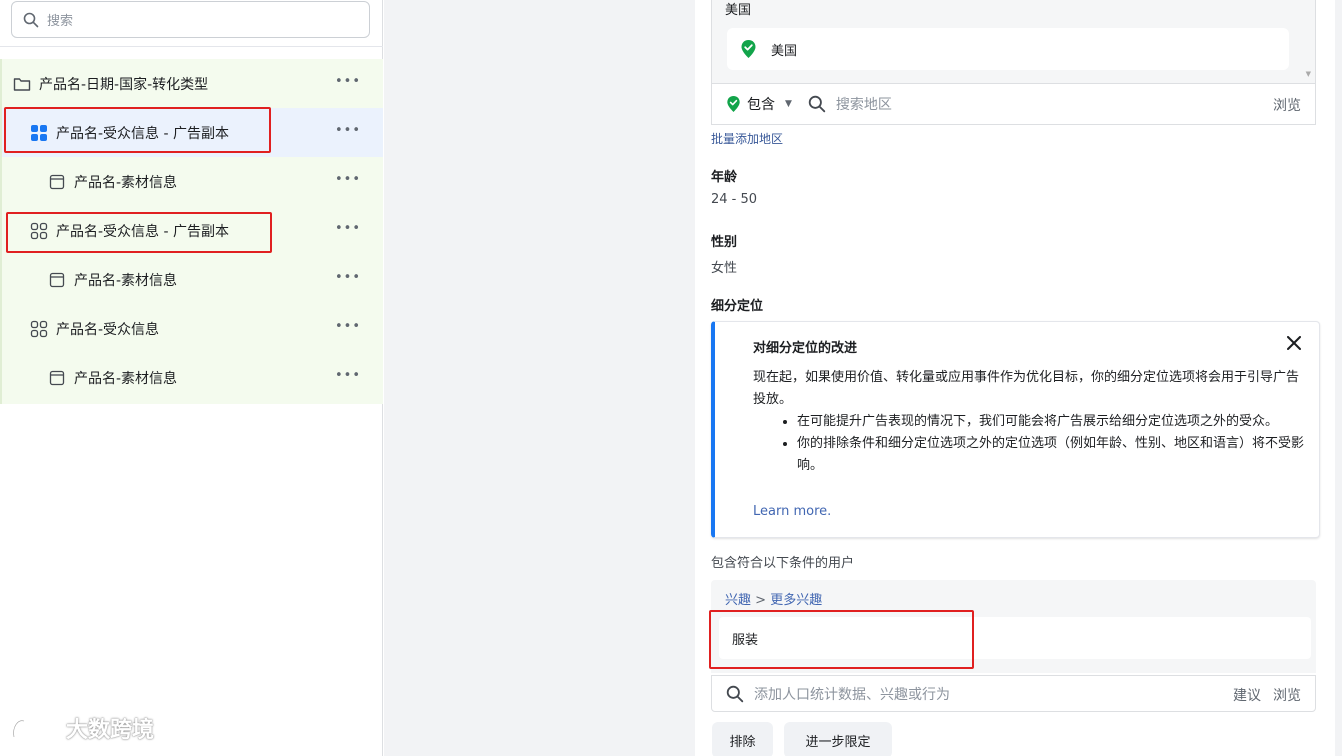 The width and height of the screenshot is (1342, 756). Describe the element at coordinates (724, 177) in the screenshot. I see `age-title: 年龄` at that location.